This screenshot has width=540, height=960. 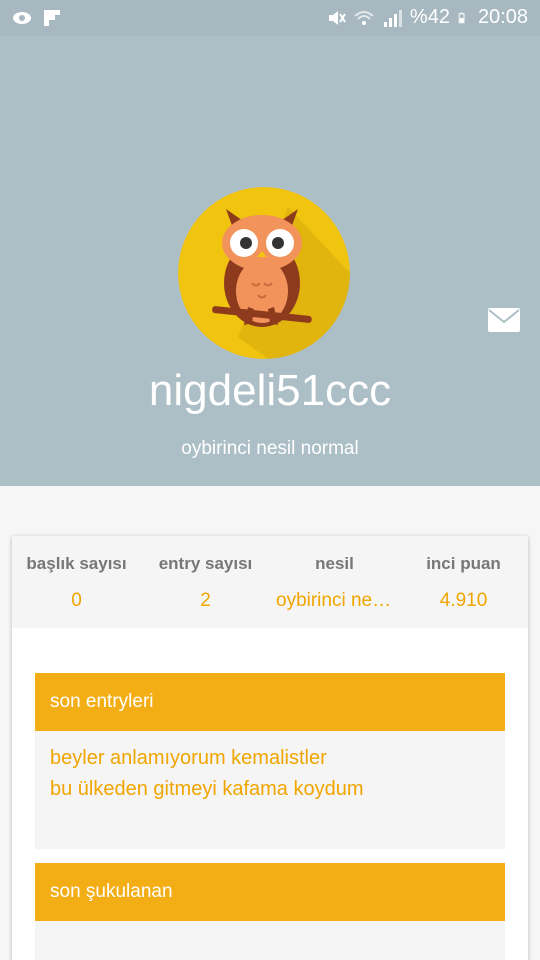 What do you see at coordinates (334, 563) in the screenshot?
I see `stat-label: nesil` at bounding box center [334, 563].